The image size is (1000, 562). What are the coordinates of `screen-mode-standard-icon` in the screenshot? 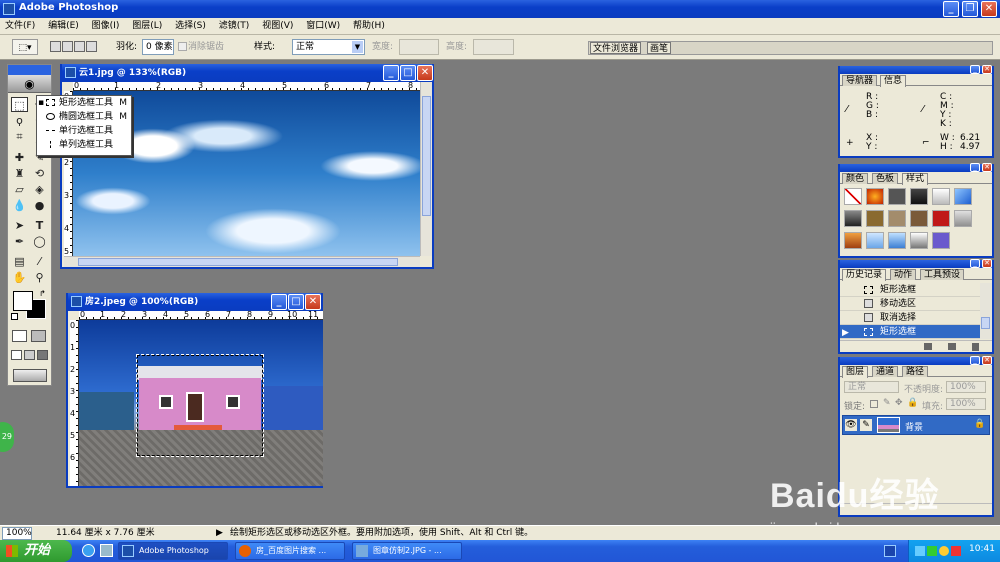 It's located at (16, 355).